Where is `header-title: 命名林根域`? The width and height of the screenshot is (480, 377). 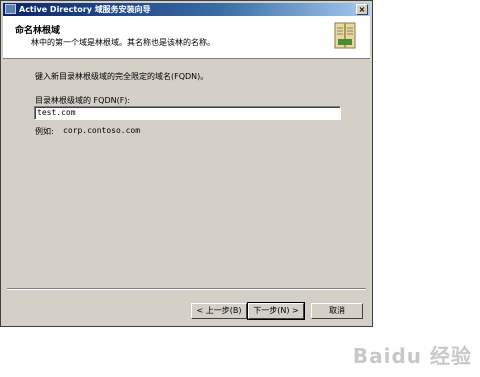 header-title: 命名林根域 is located at coordinates (38, 31).